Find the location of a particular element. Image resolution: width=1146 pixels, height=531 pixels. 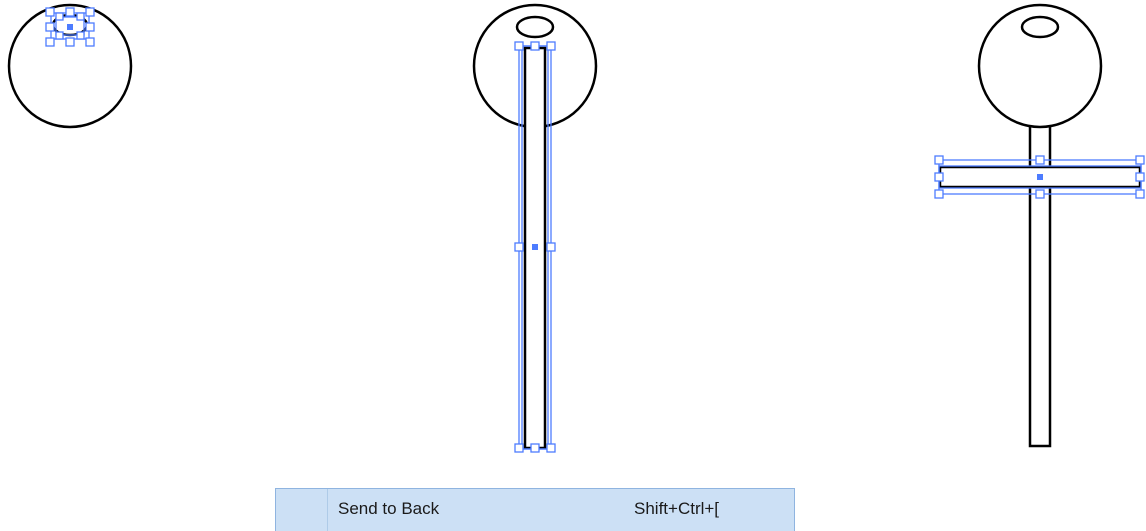

menu-item-shortcut: Shift+Ctrl+[ is located at coordinates (677, 508).